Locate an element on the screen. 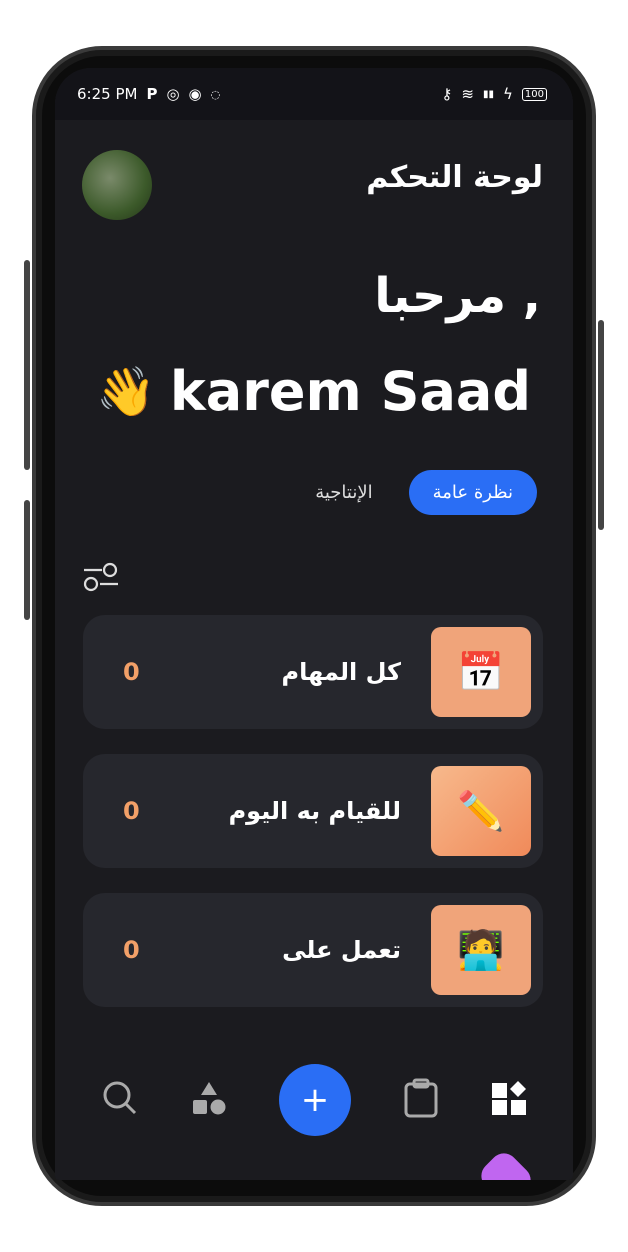 The height and width of the screenshot is (1252, 628). status-bar: 6:25 PM P ◎ ◉ ◌ ⚷ ≋ ▮▮ ϟ 100 is located at coordinates (314, 94).